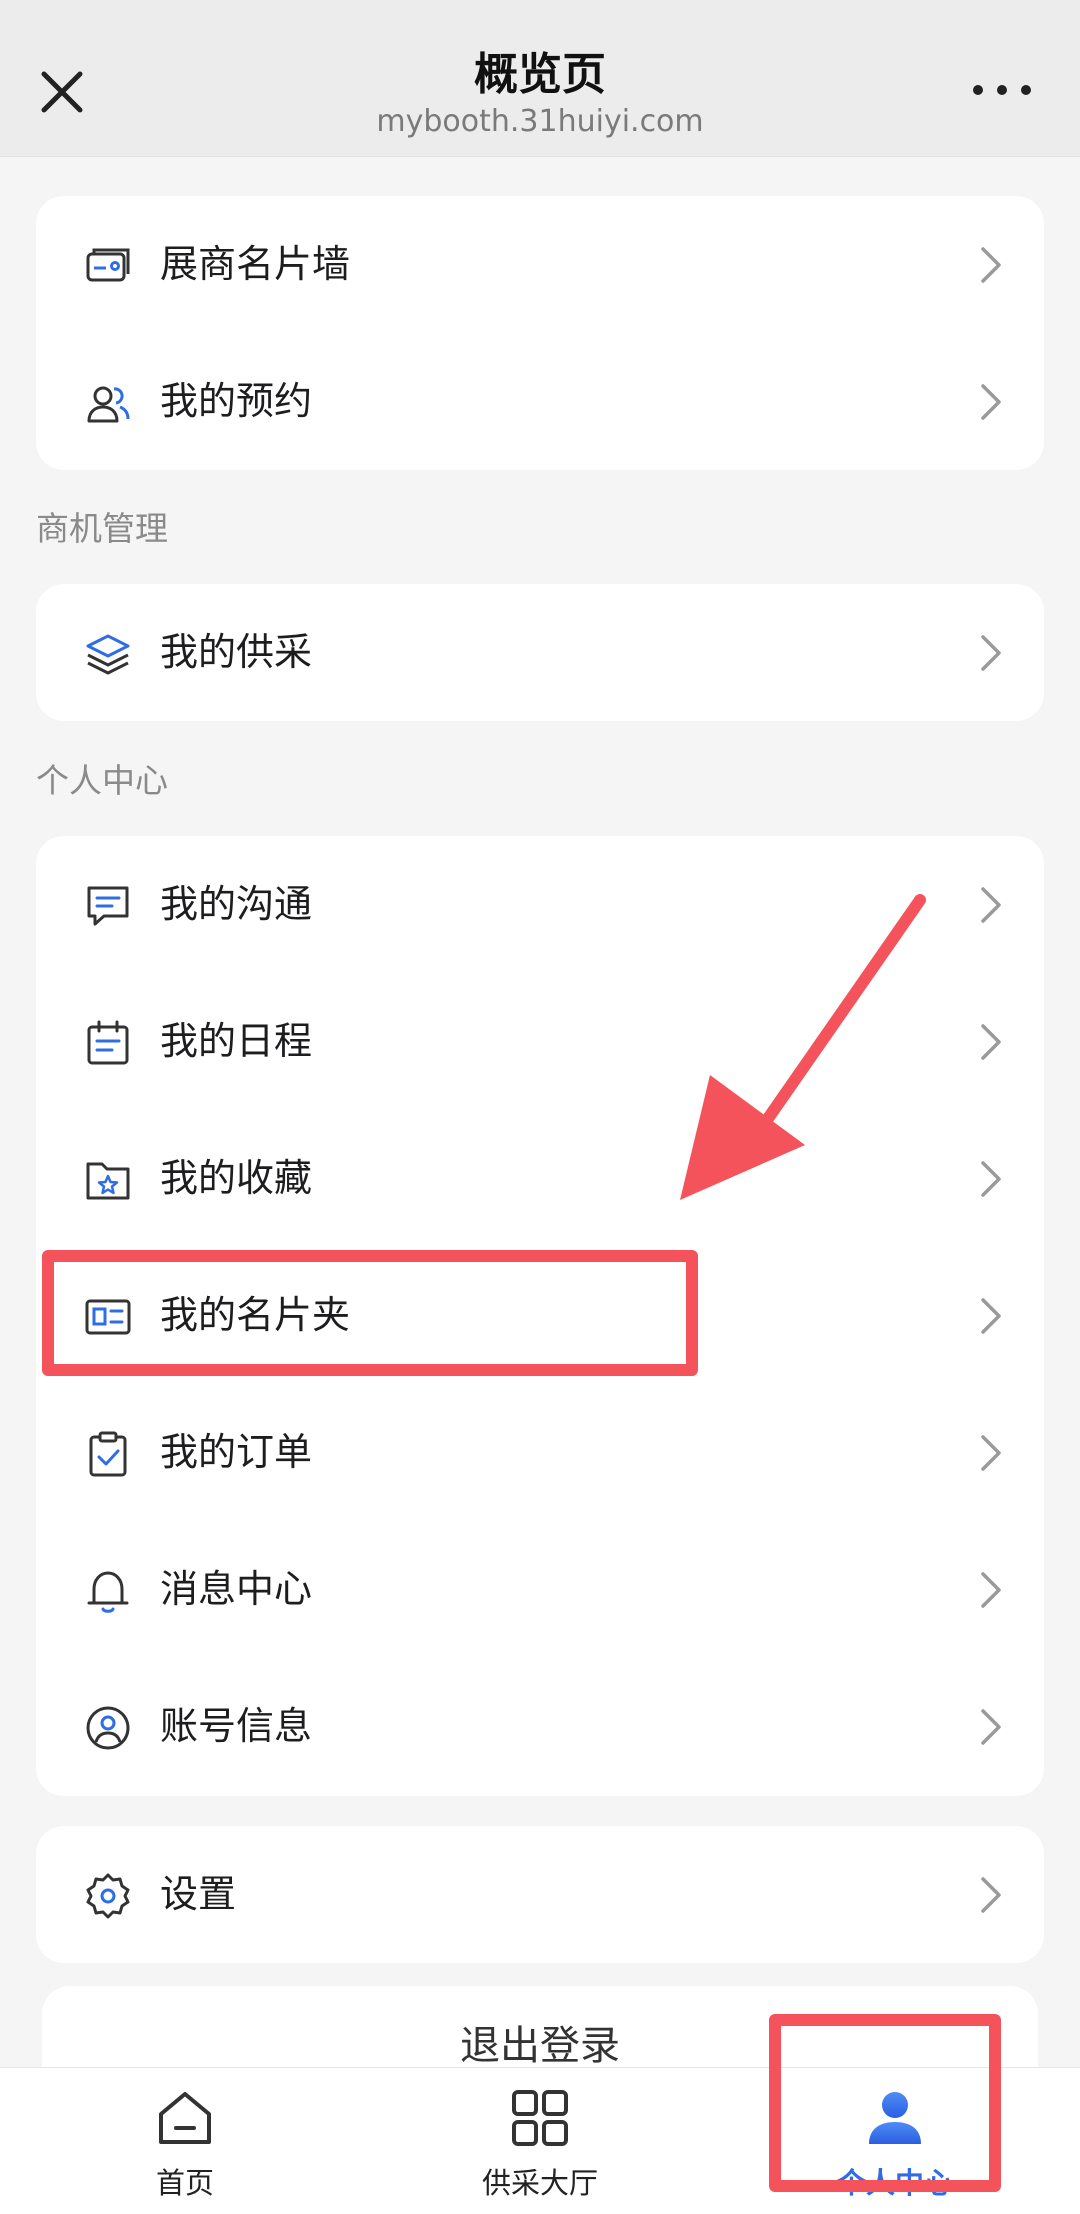 This screenshot has height=2214, width=1080. Describe the element at coordinates (108, 1592) in the screenshot. I see `bell-icon` at that location.